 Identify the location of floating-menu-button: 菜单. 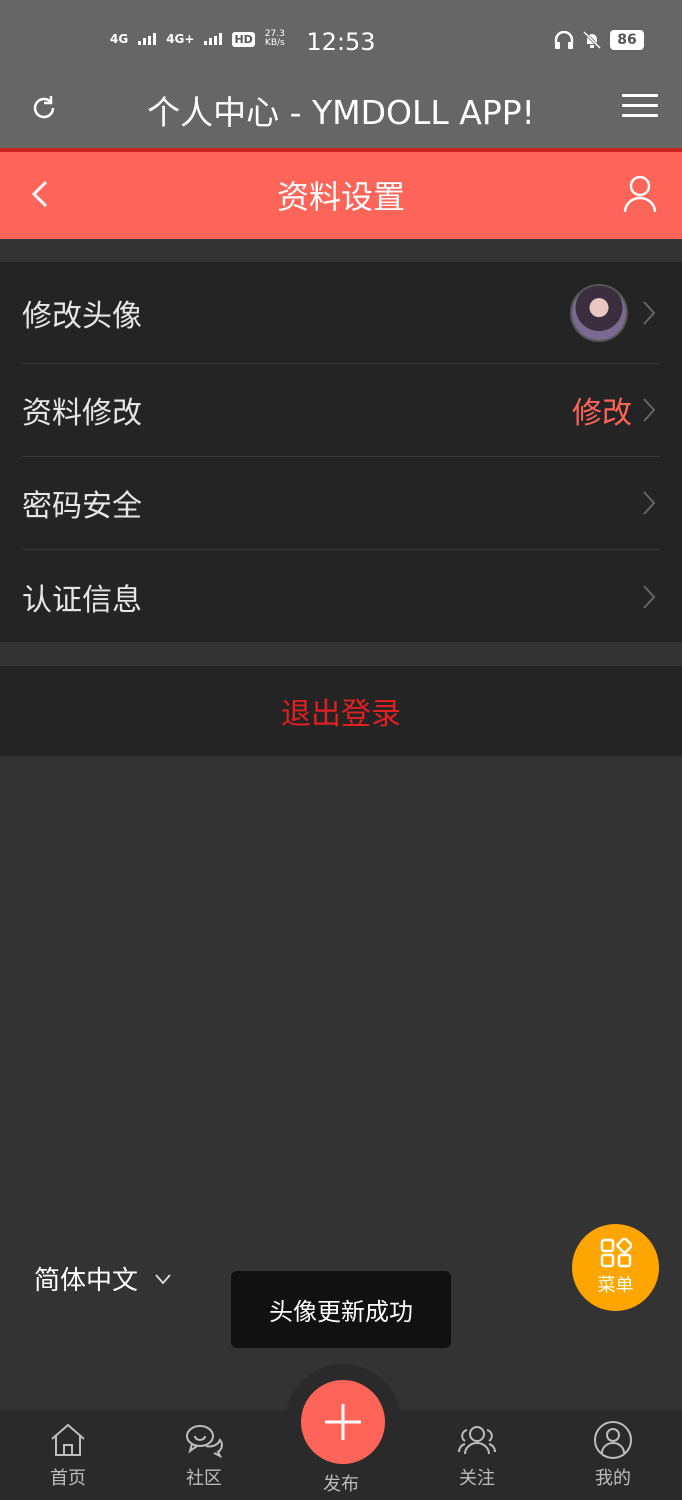
(615, 1267).